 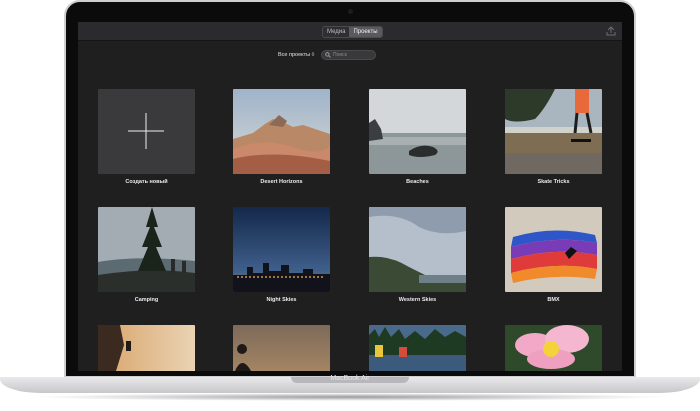 I want to click on project-thumbnail-western-skies, so click(x=417, y=249).